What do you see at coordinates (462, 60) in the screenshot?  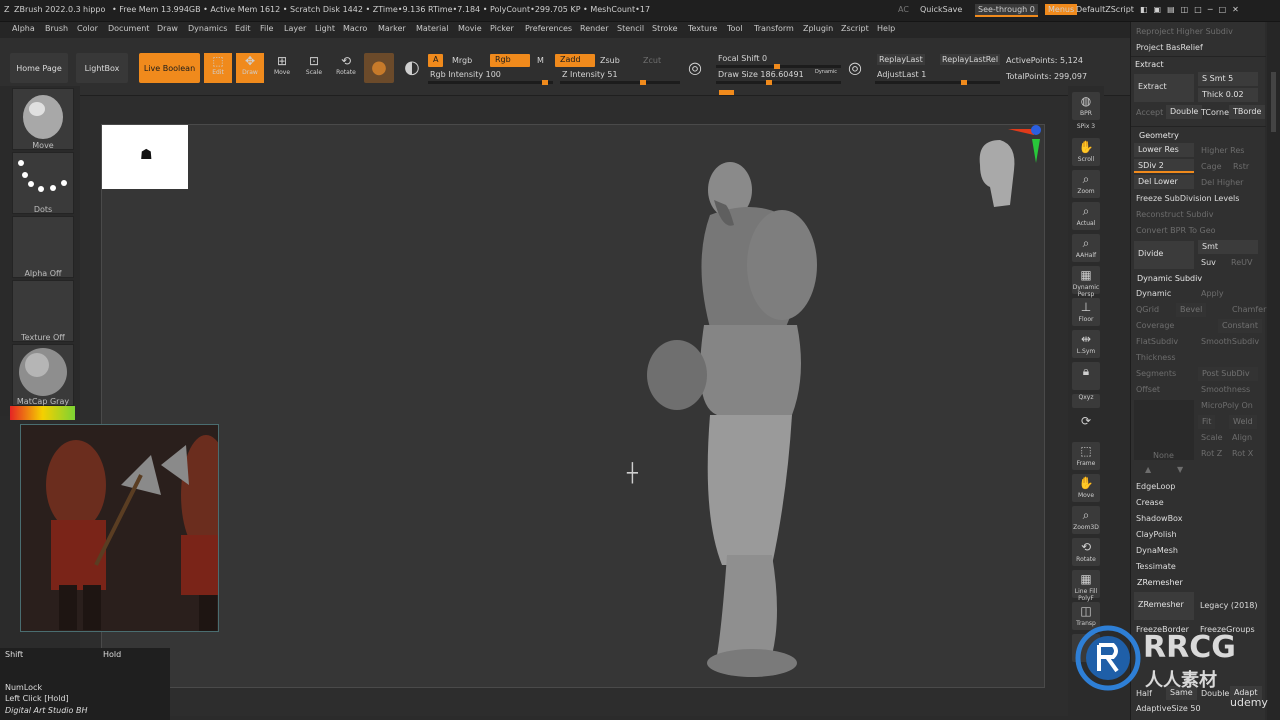 I see `mrgb-toggle: Mrgb` at bounding box center [462, 60].